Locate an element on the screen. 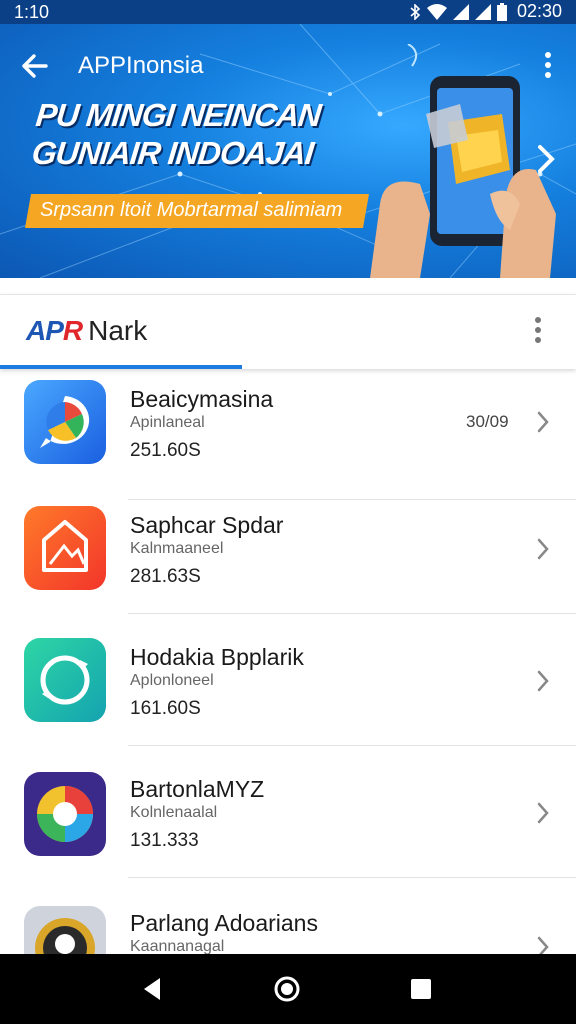 Image resolution: width=576 pixels, height=1024 pixels. app-icon-colorful is located at coordinates (65, 814).